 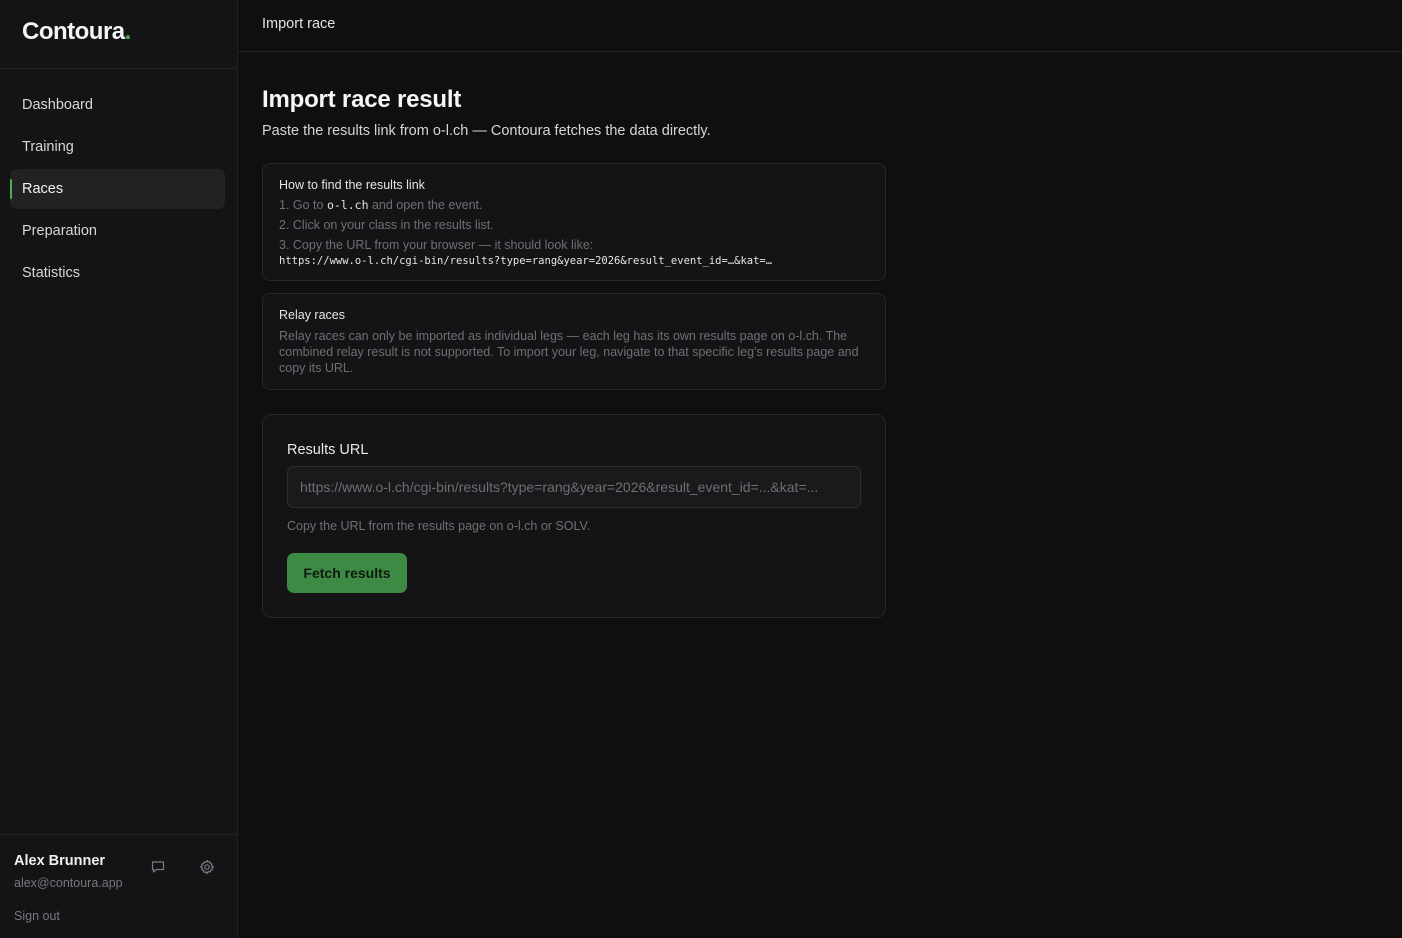 What do you see at coordinates (303, 205) in the screenshot?
I see `step-1-prefix: 1. Go to` at bounding box center [303, 205].